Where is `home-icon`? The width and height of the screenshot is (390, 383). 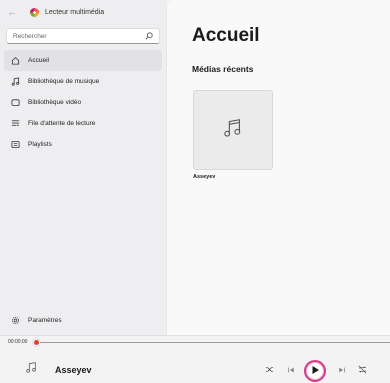
home-icon is located at coordinates (15, 61).